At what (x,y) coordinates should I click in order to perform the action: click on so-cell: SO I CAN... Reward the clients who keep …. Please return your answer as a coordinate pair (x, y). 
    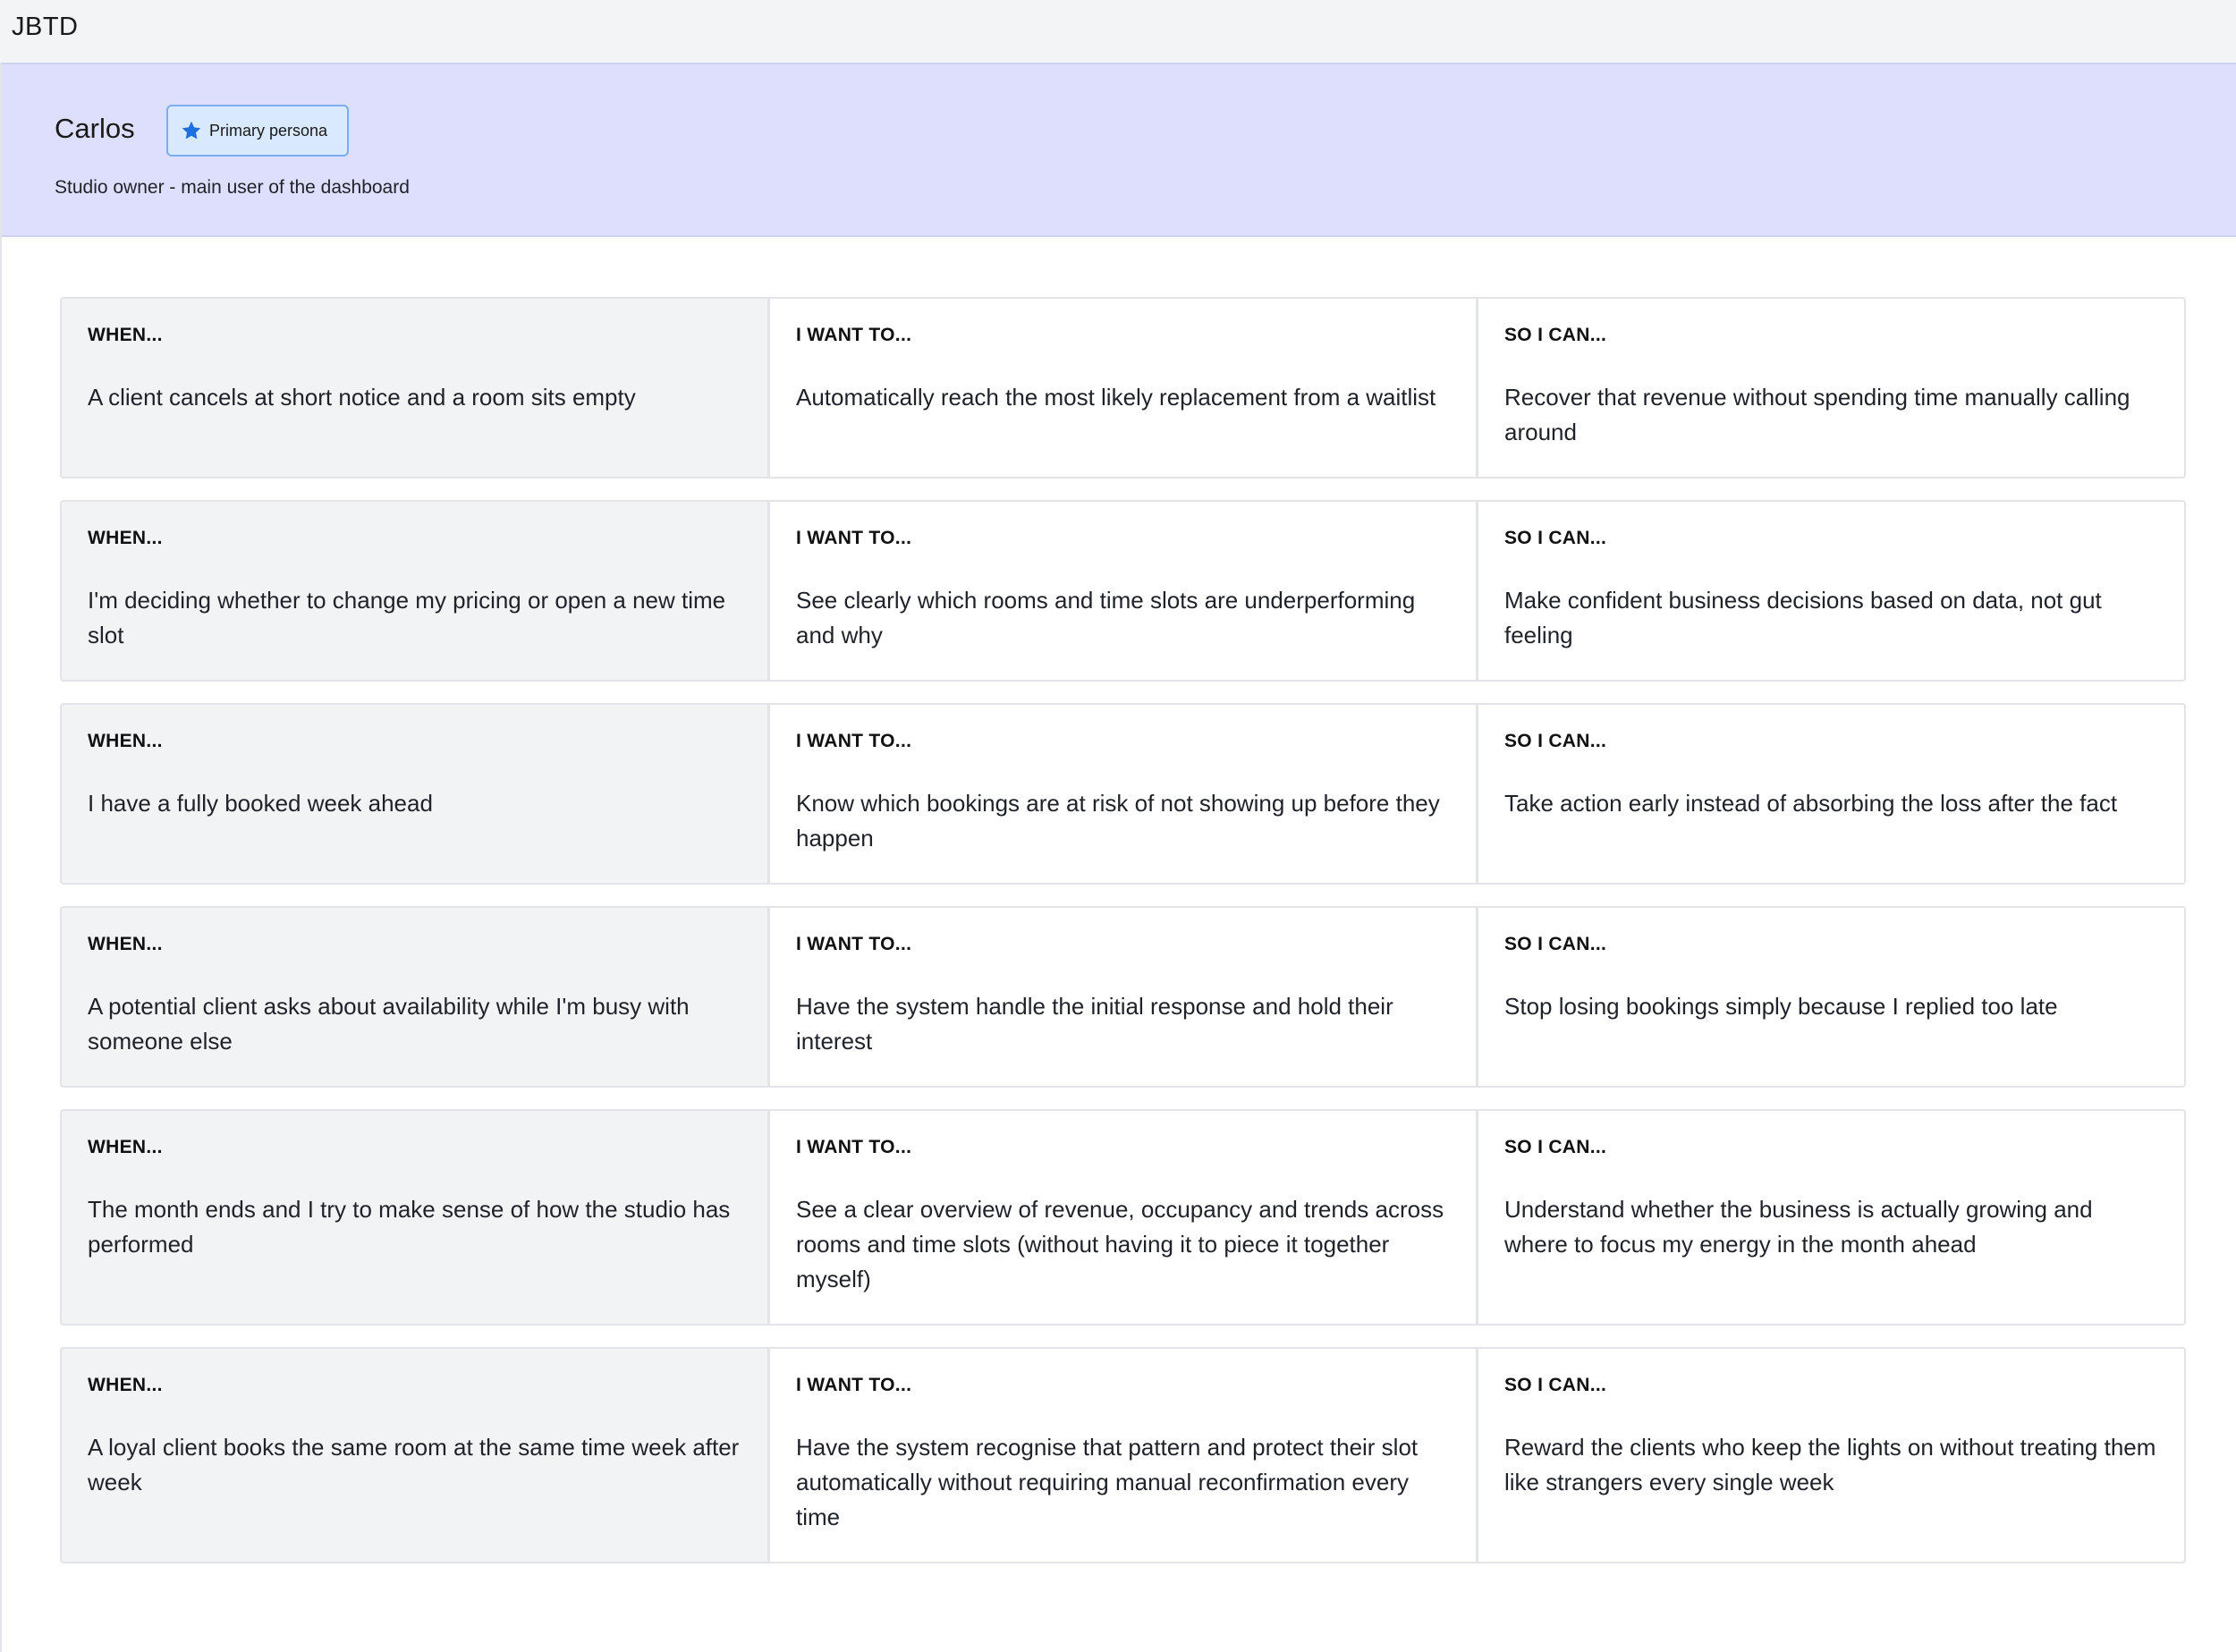
    Looking at the image, I should click on (1831, 1455).